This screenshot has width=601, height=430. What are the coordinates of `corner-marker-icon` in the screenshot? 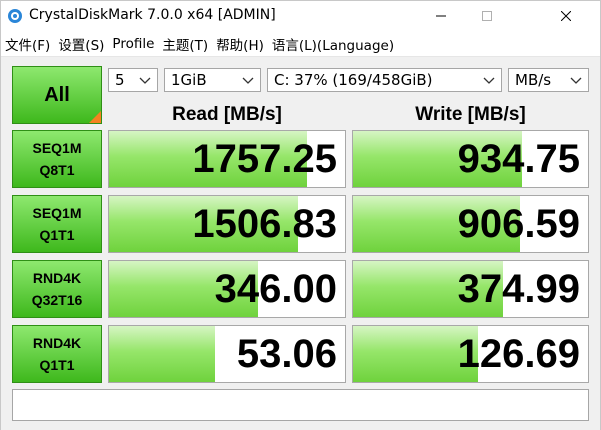 It's located at (95, 117).